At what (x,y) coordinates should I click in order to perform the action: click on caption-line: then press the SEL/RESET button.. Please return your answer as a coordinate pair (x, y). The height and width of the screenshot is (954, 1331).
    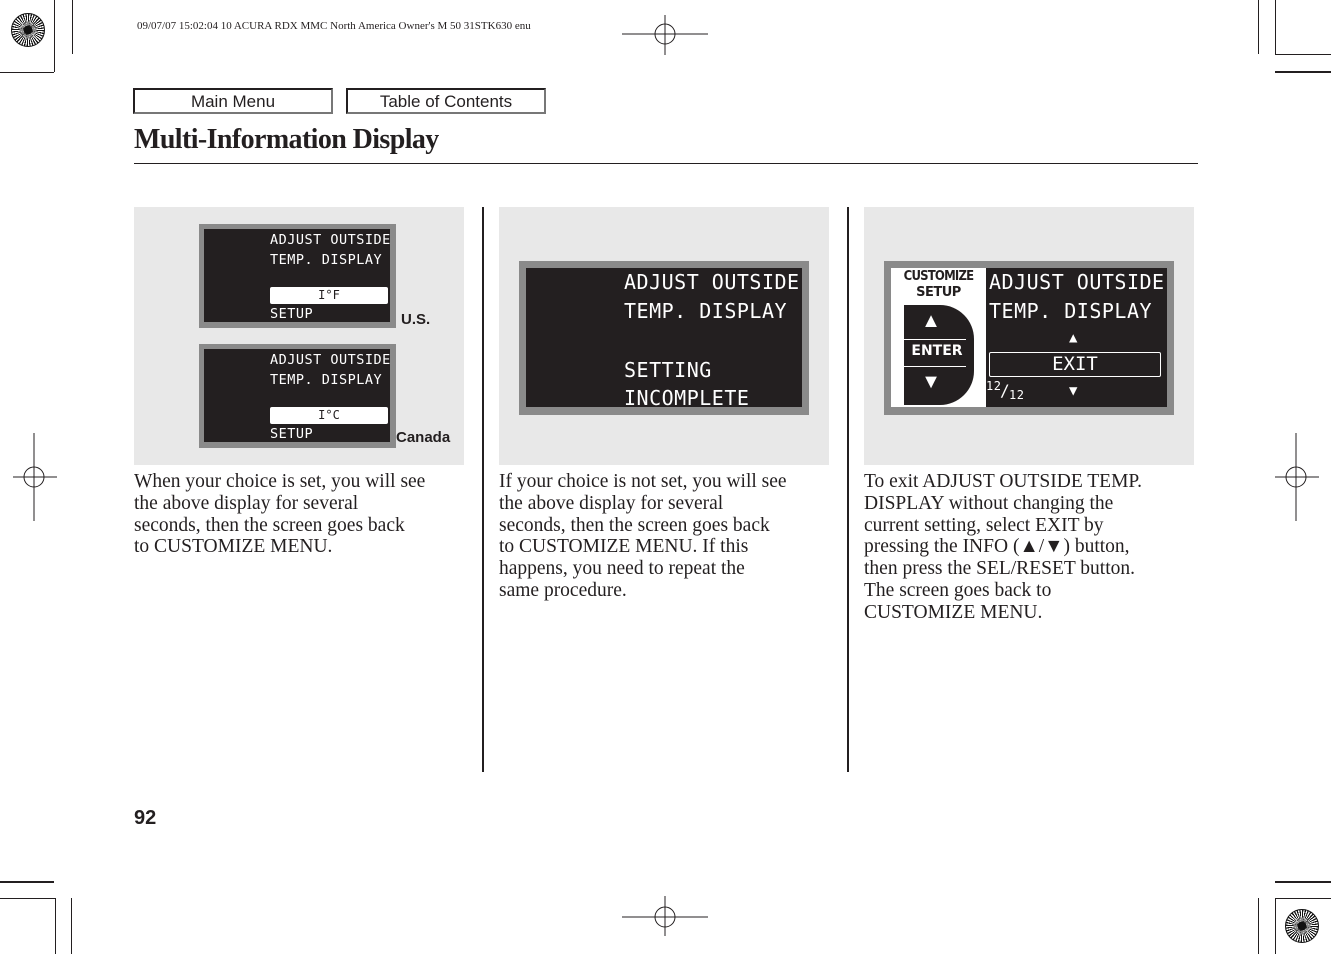
    Looking at the image, I should click on (1000, 569).